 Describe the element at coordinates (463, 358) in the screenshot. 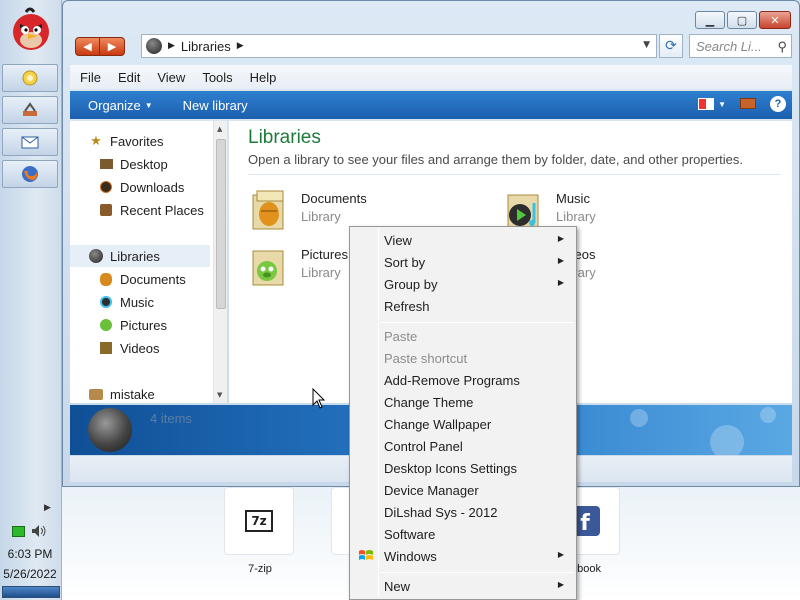

I see `menu-item-paste-shortcut: Paste shortcut` at that location.